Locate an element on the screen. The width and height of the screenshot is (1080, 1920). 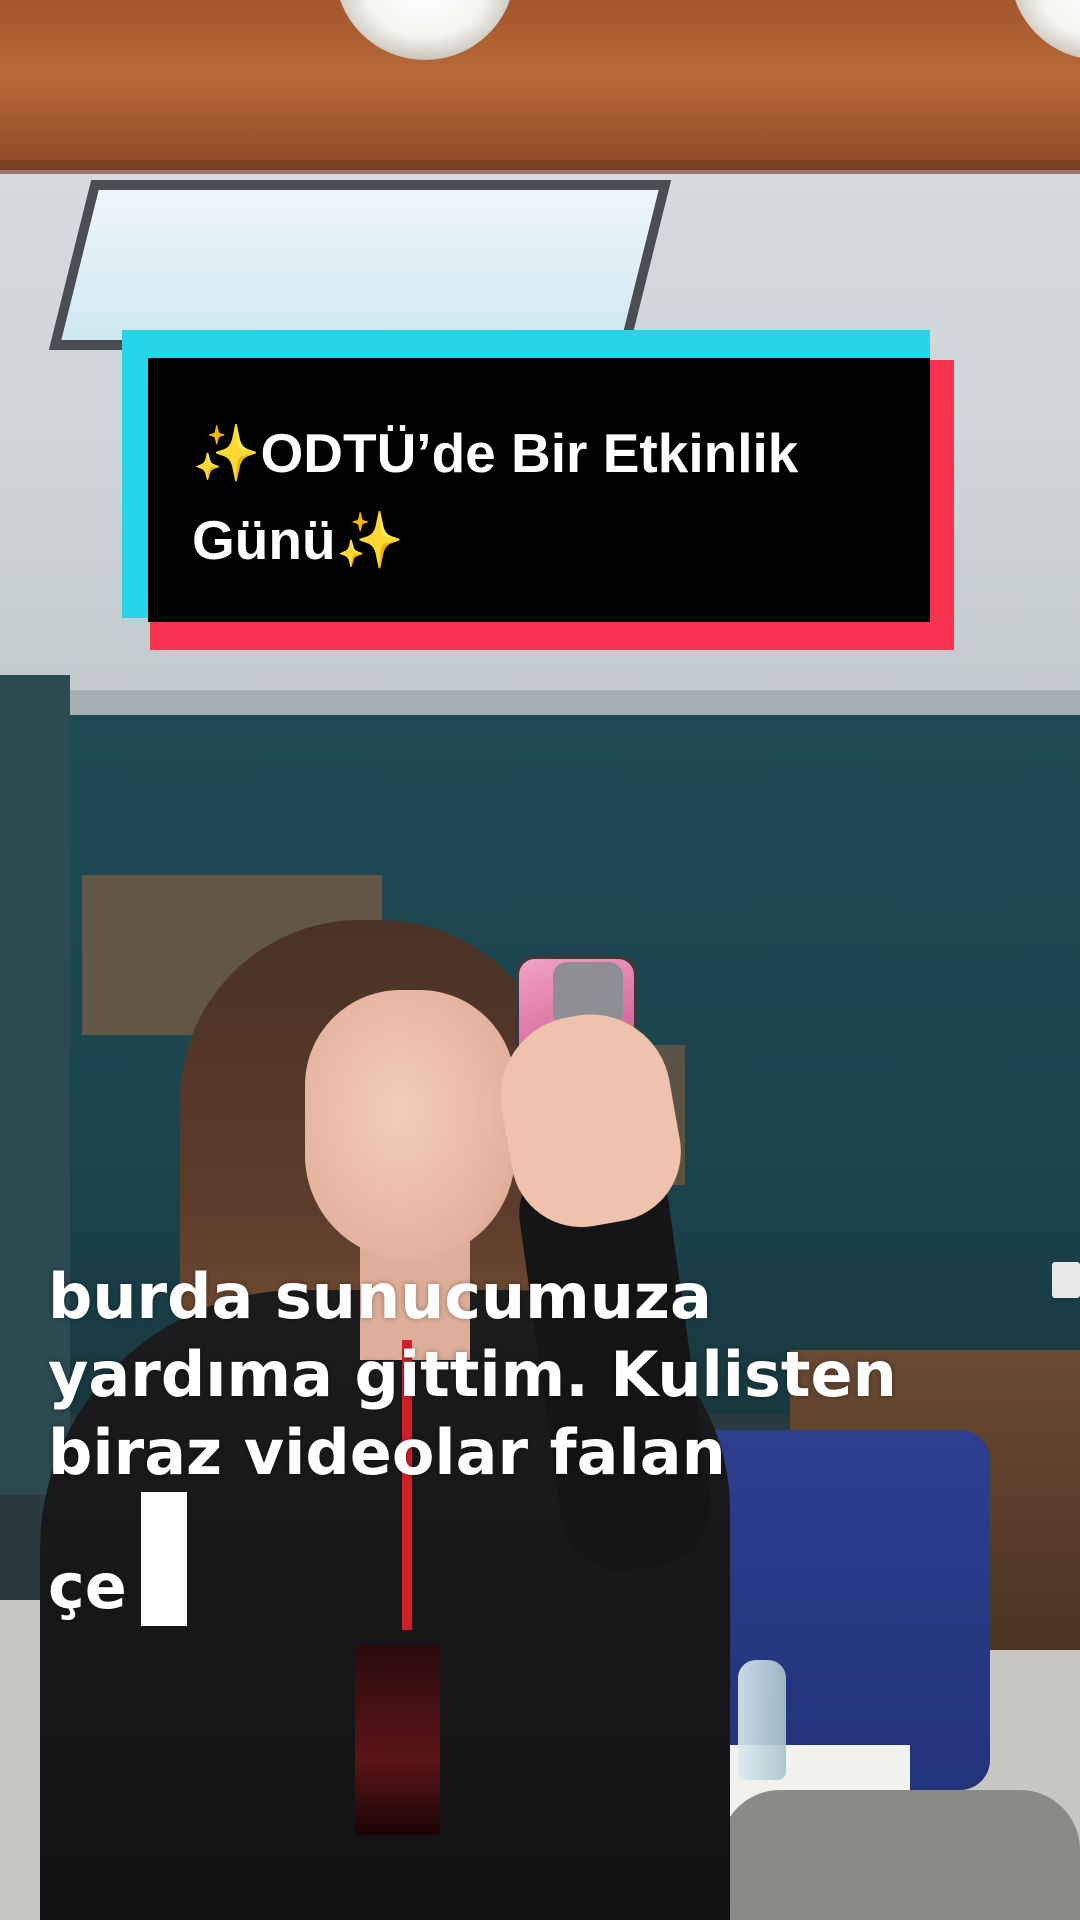
title-line-2: Günü✨ is located at coordinates (298, 540).